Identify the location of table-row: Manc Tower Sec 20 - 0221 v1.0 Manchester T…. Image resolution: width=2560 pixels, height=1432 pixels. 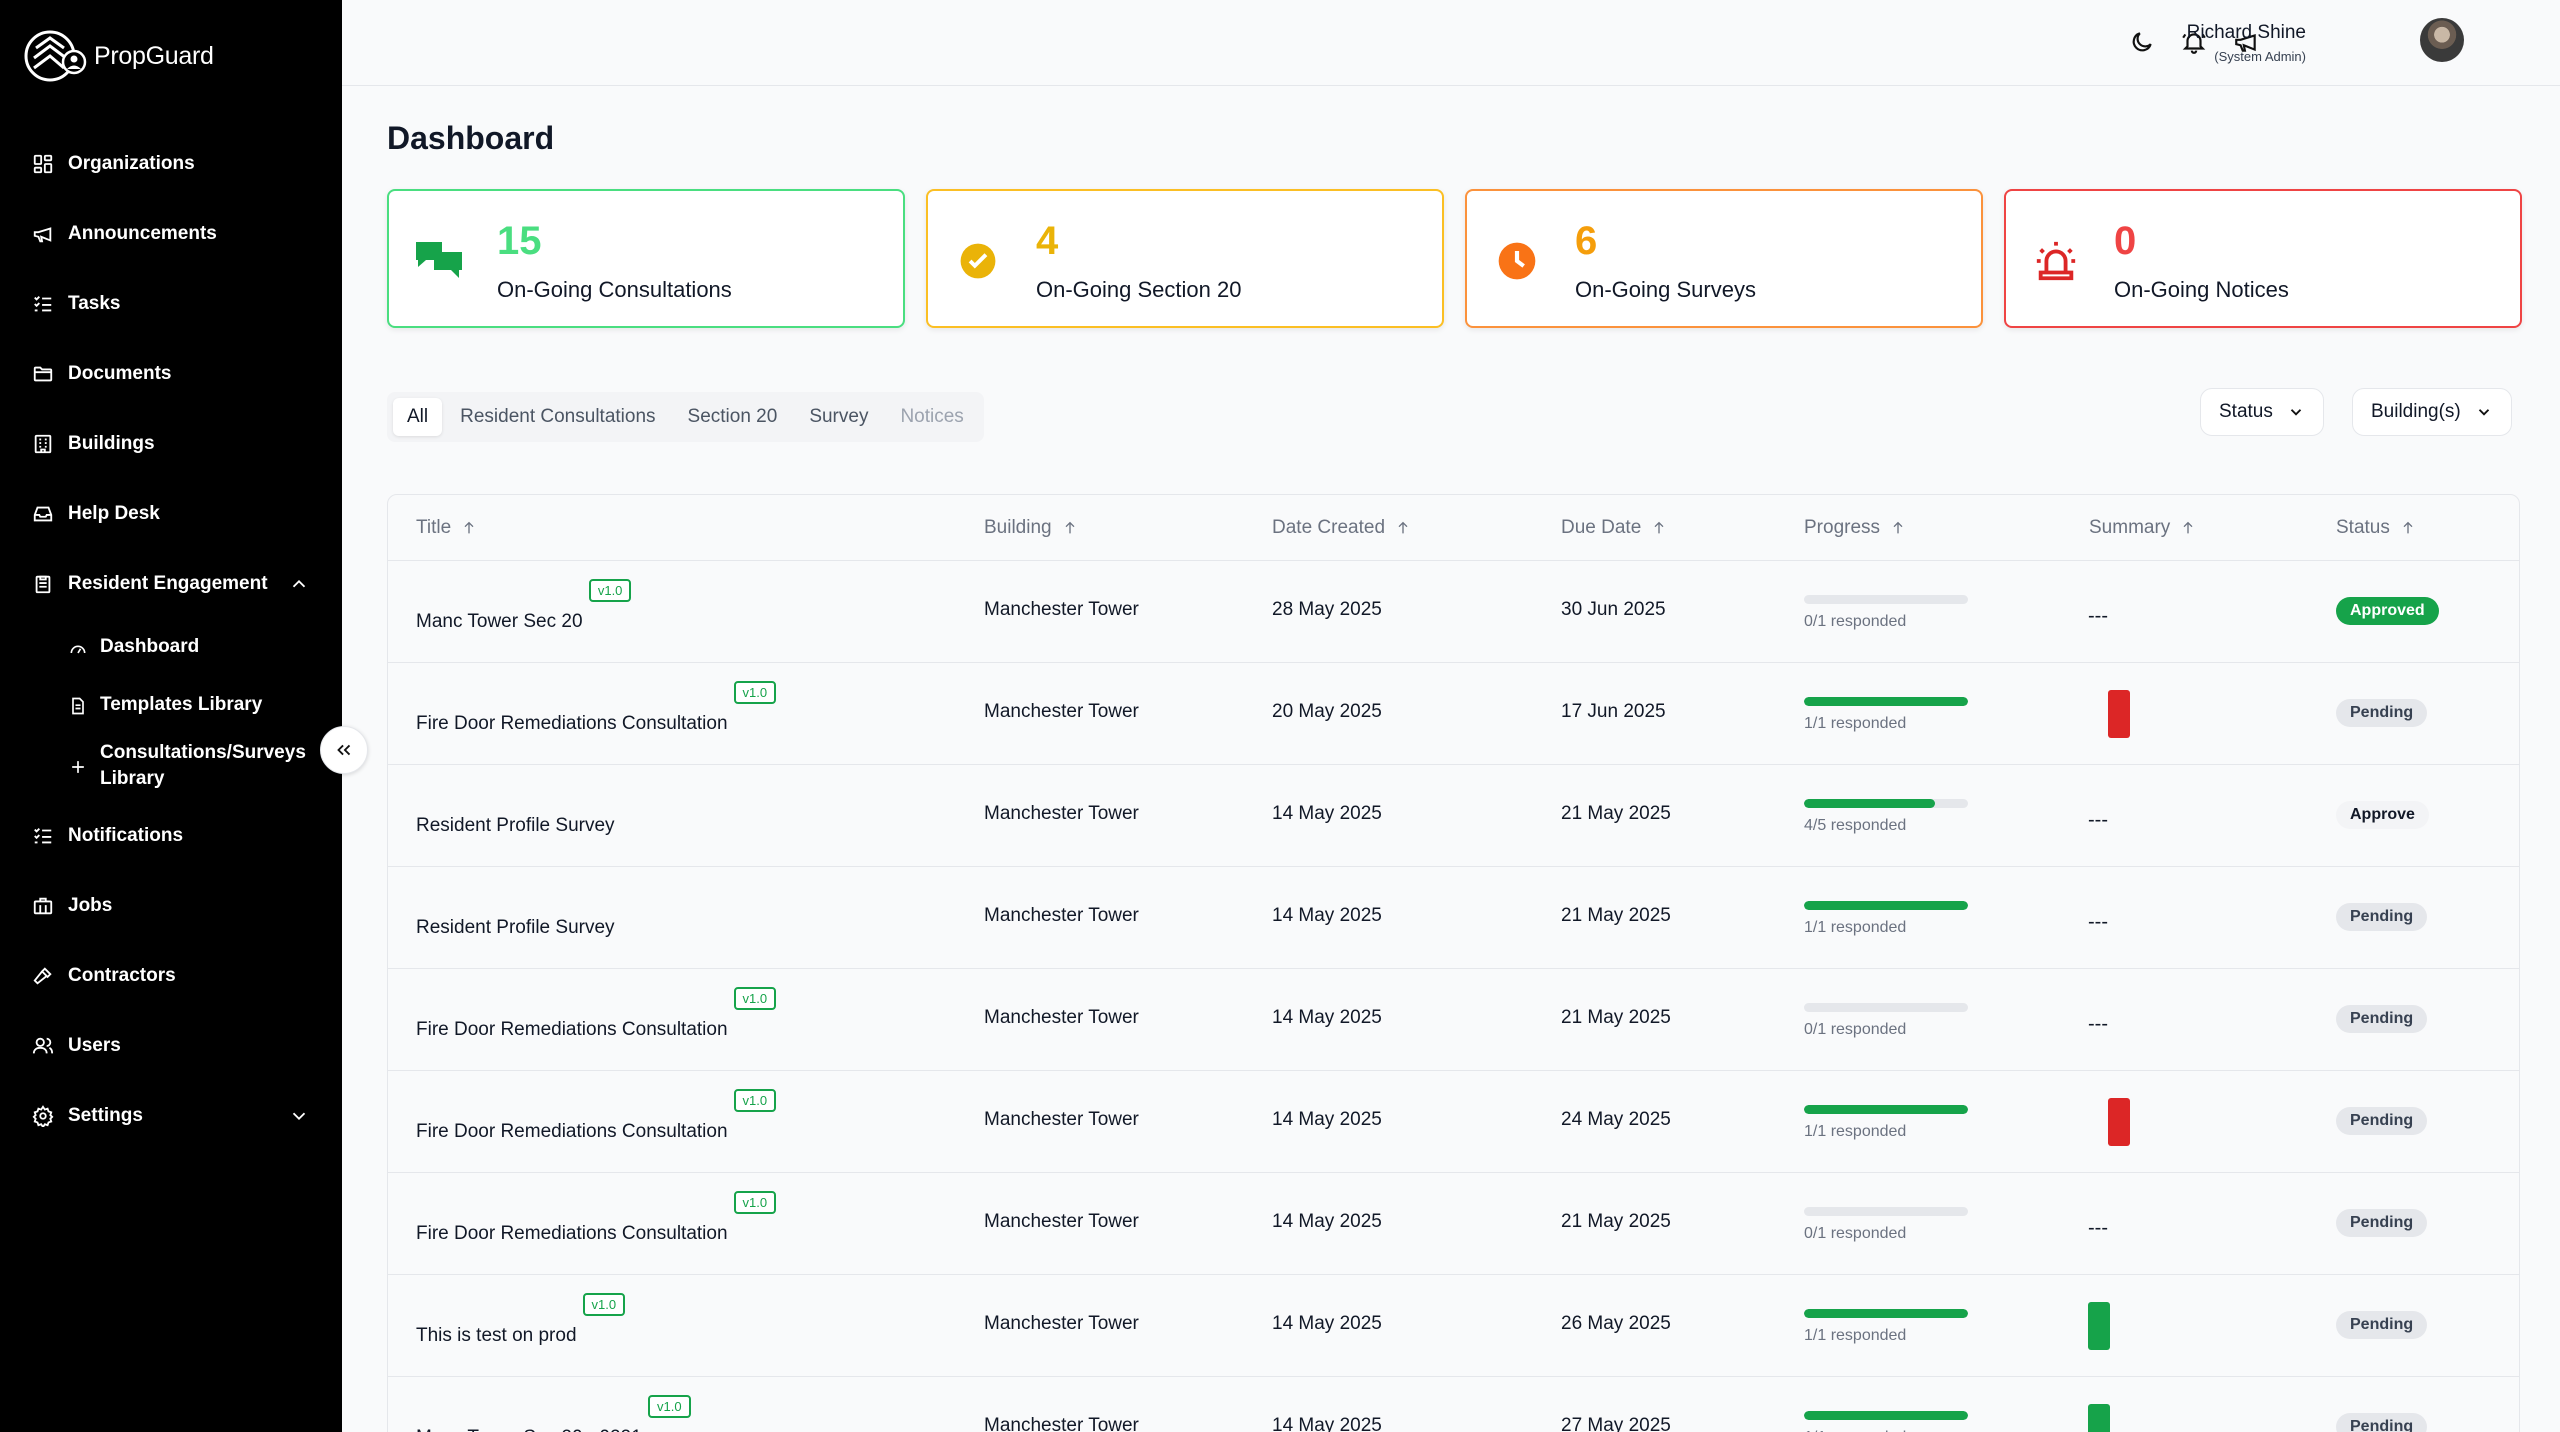
(1453, 1404).